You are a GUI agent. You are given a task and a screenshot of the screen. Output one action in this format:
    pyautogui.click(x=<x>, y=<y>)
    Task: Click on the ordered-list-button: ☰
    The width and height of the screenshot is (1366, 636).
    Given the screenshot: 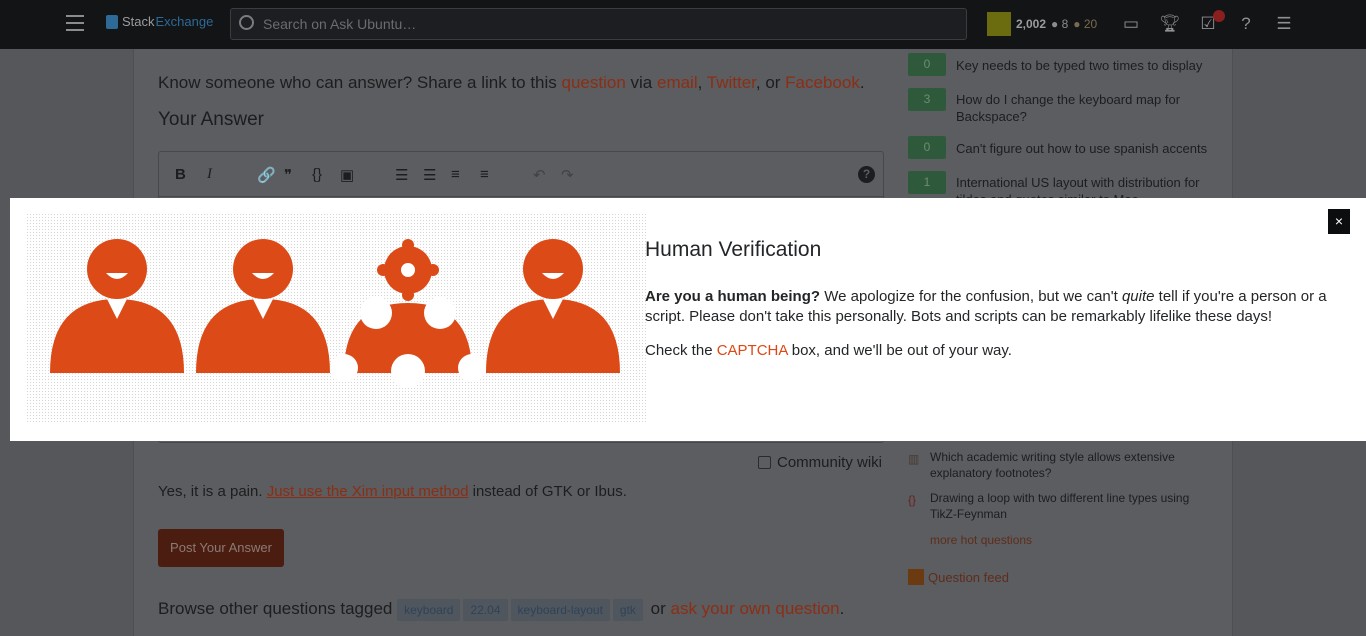 What is the action you would take?
    pyautogui.click(x=401, y=175)
    